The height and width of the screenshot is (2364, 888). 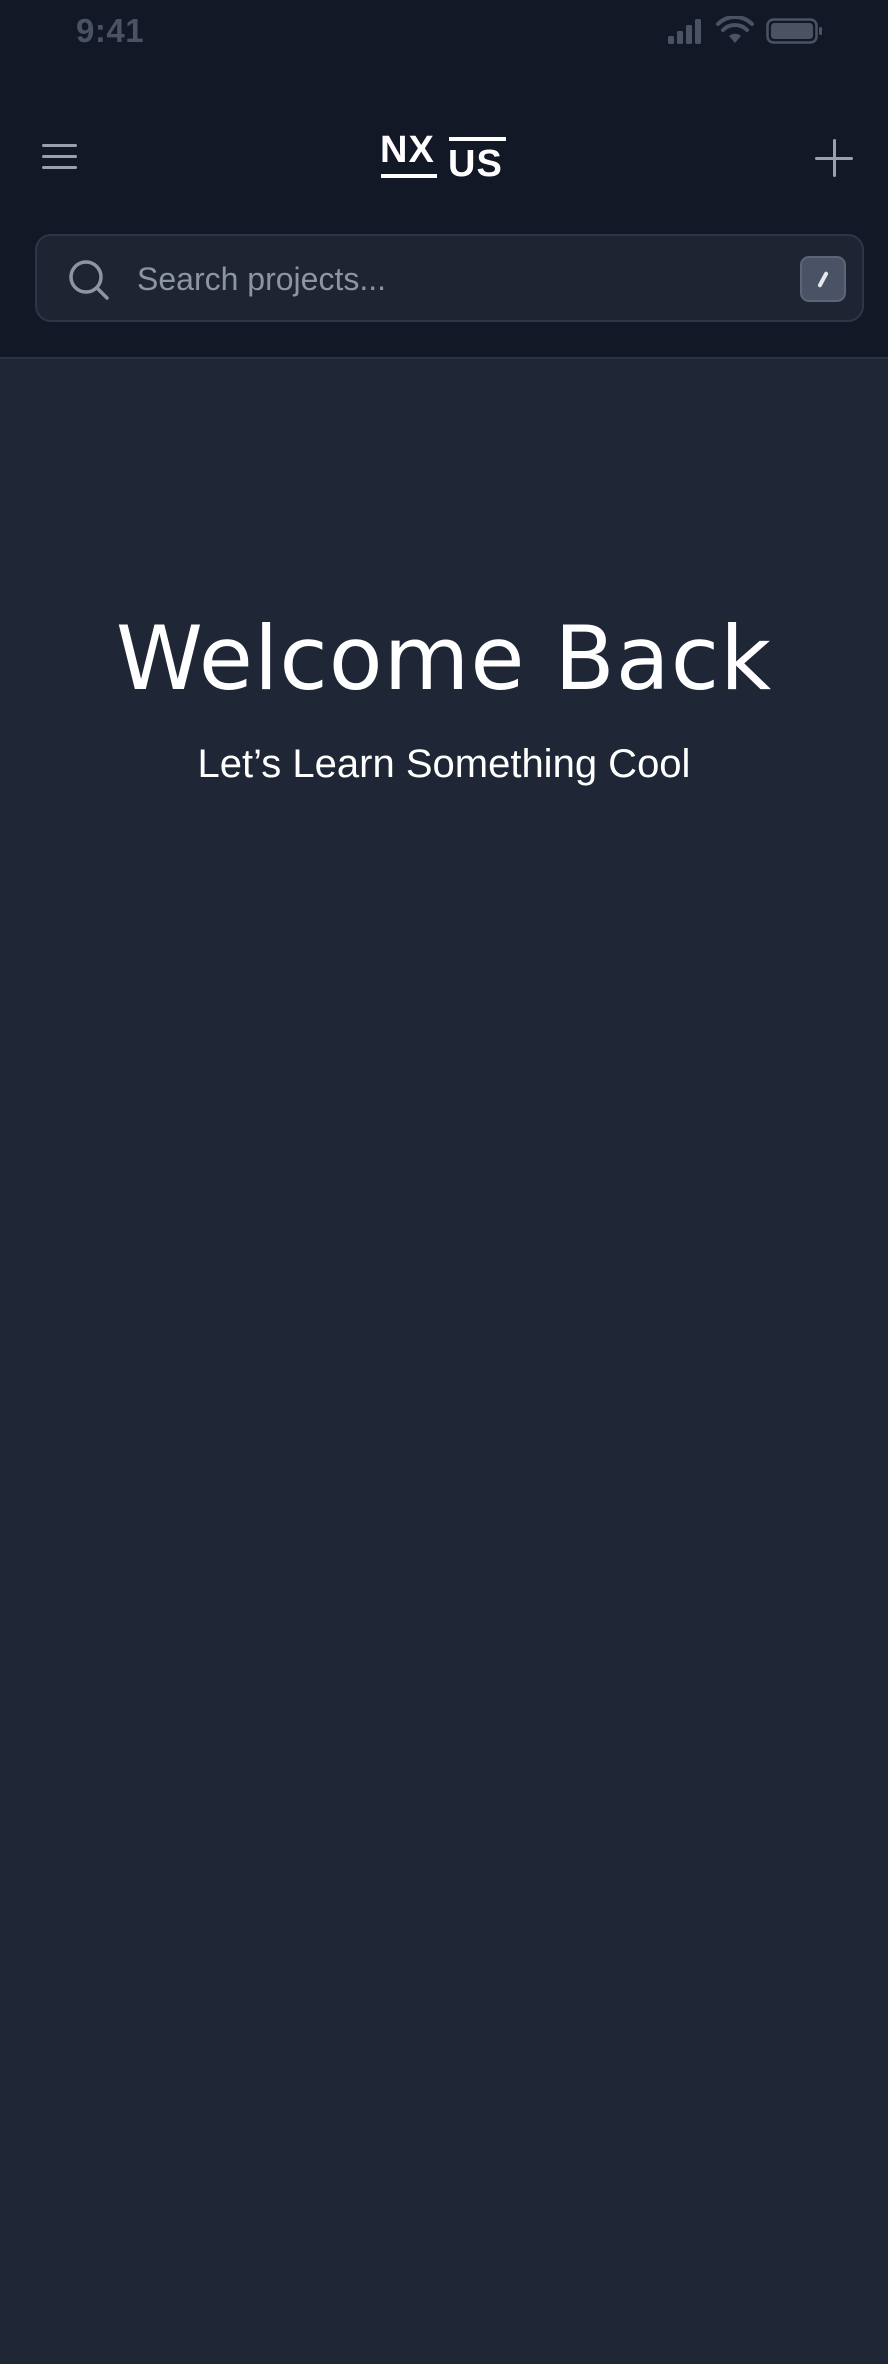 What do you see at coordinates (427, 279) in the screenshot?
I see `search-input` at bounding box center [427, 279].